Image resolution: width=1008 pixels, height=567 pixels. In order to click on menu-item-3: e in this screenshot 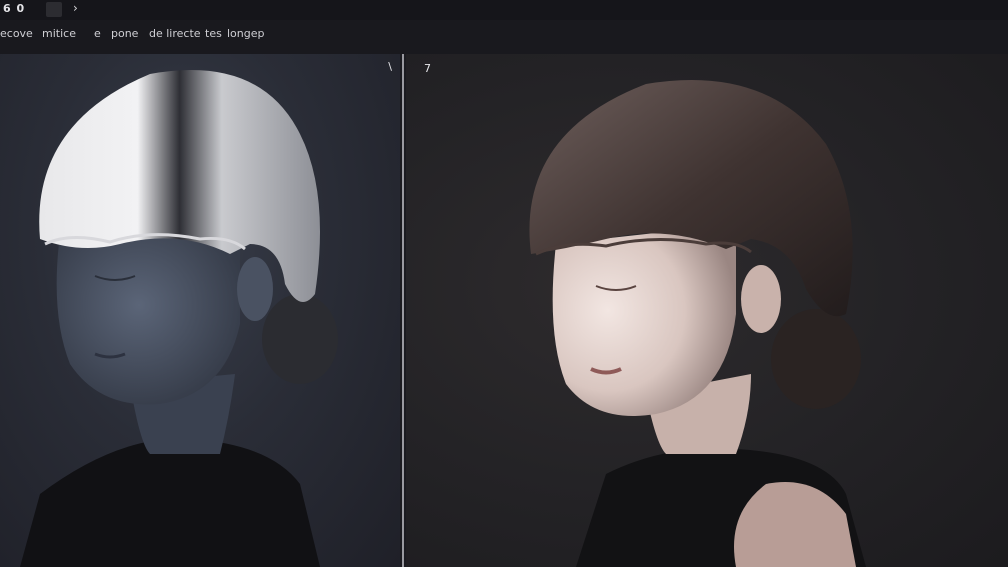, I will do `click(97, 33)`.